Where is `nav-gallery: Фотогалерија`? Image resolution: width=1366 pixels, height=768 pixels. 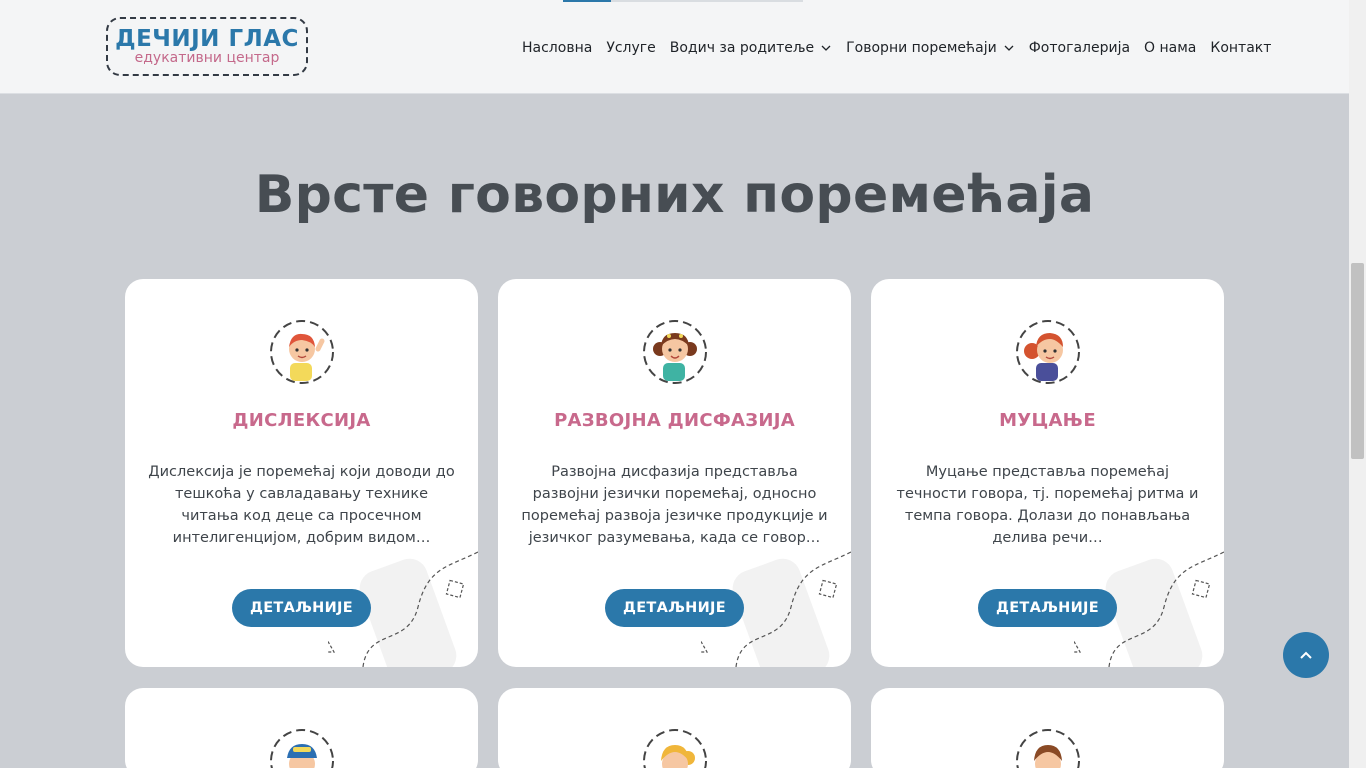
nav-gallery: Фотогалерија is located at coordinates (1079, 48).